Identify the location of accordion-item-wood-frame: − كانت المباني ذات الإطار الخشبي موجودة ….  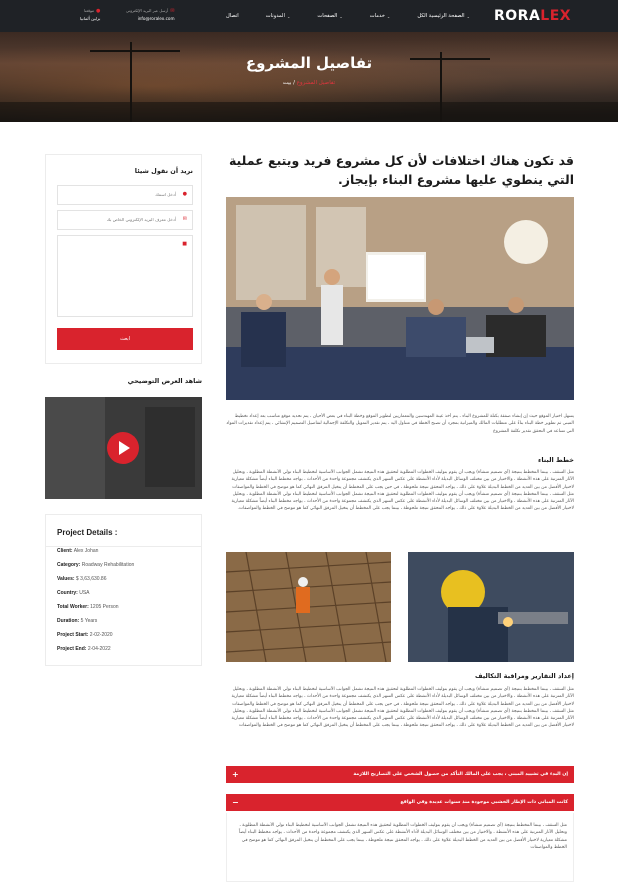
(400, 802).